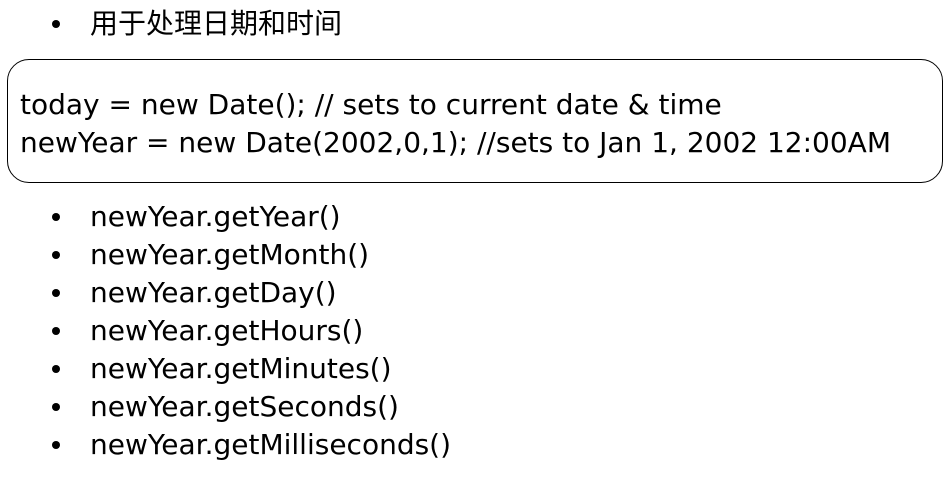  What do you see at coordinates (501, 445) in the screenshot?
I see `method-item-getmilliseconds: newYear.getMilliseconds()` at bounding box center [501, 445].